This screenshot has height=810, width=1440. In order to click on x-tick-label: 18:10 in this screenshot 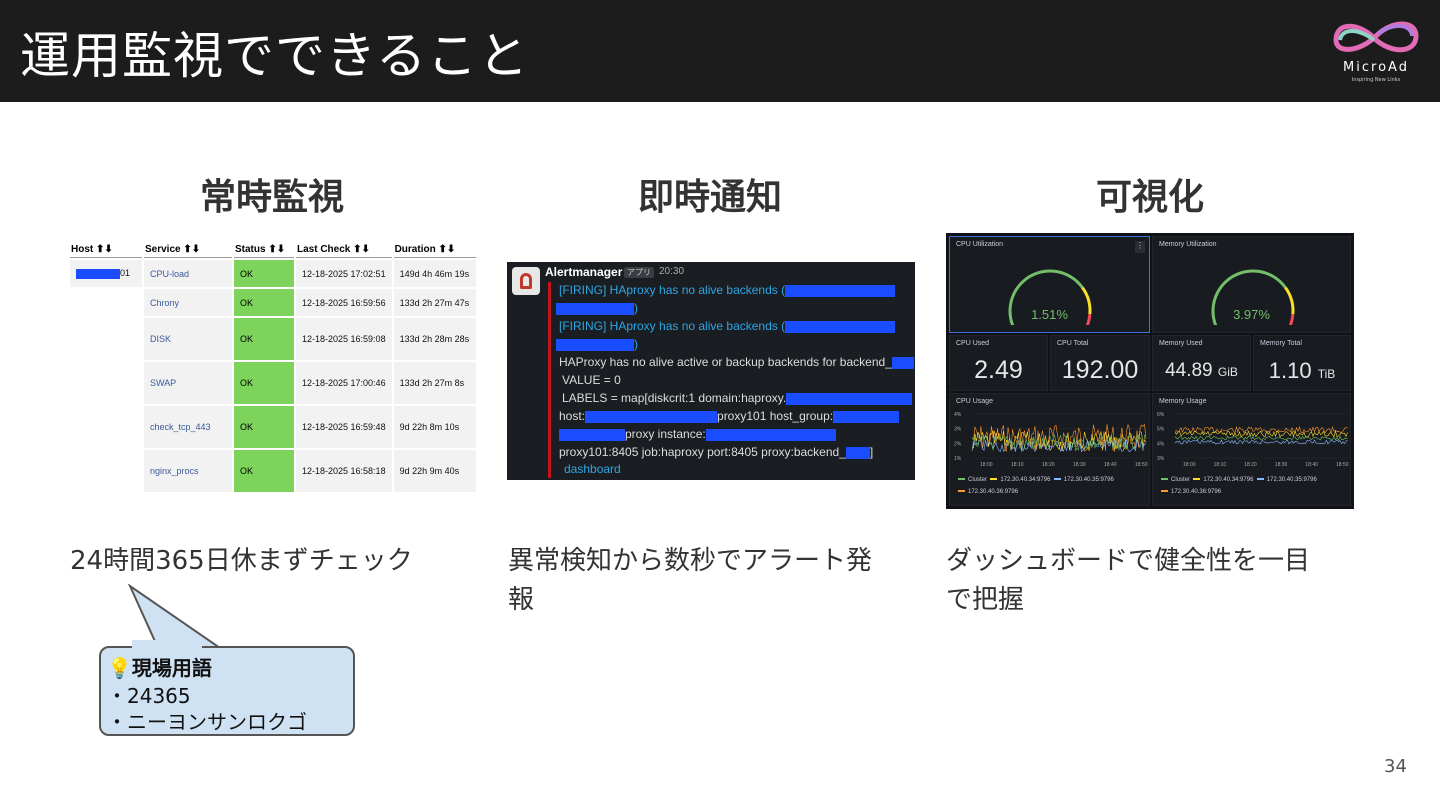, I will do `click(1017, 465)`.